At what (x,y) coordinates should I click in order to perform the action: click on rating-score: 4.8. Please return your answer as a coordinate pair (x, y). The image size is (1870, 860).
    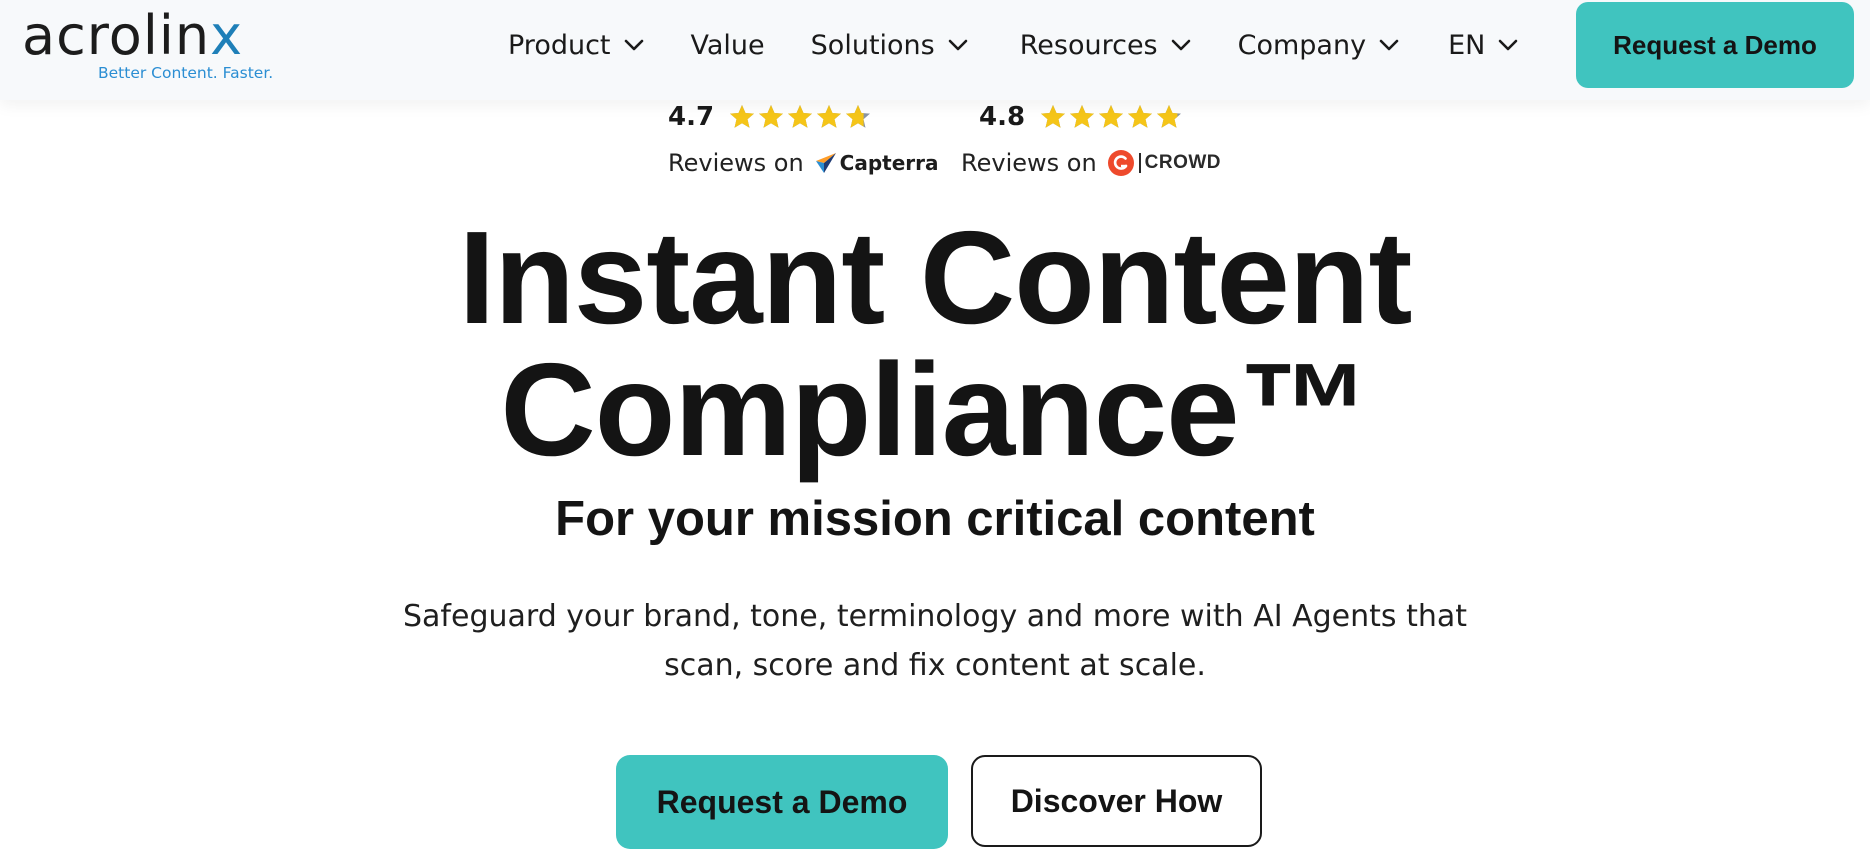
    Looking at the image, I should click on (1002, 117).